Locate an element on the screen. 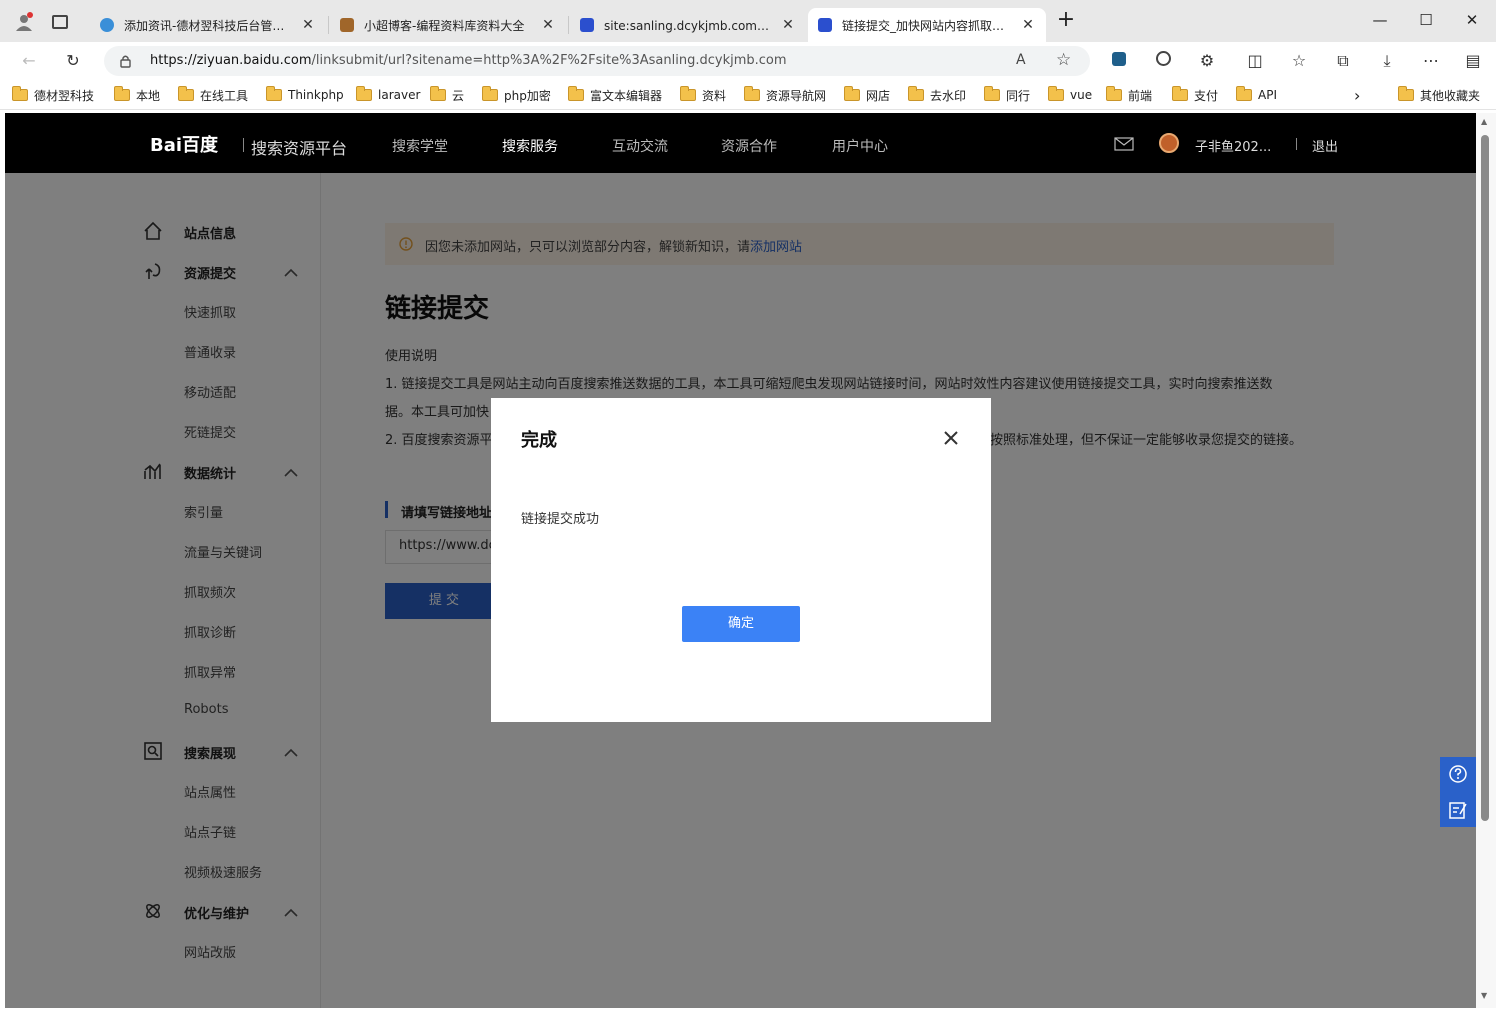 This screenshot has height=1012, width=1496. bookmark-folder: Thinkphp is located at coordinates (305, 95).